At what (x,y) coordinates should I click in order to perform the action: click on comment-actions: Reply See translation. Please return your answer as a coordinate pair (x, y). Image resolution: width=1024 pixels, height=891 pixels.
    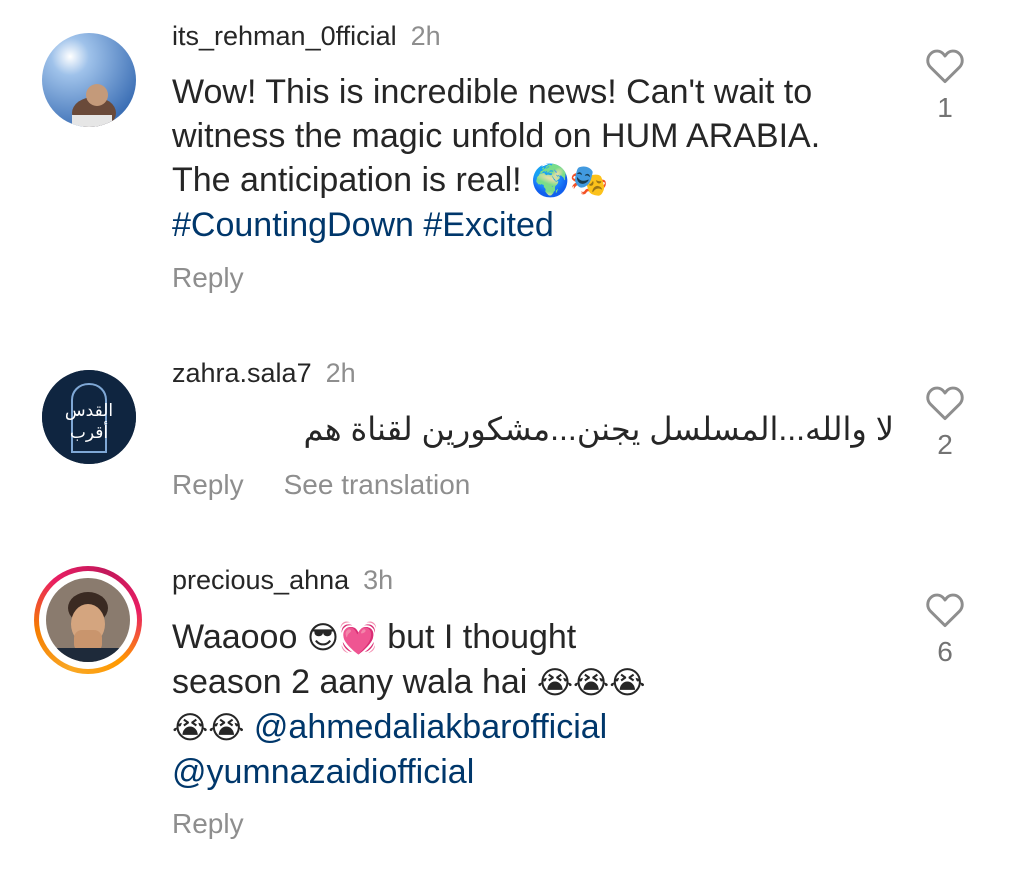
    Looking at the image, I should click on (341, 485).